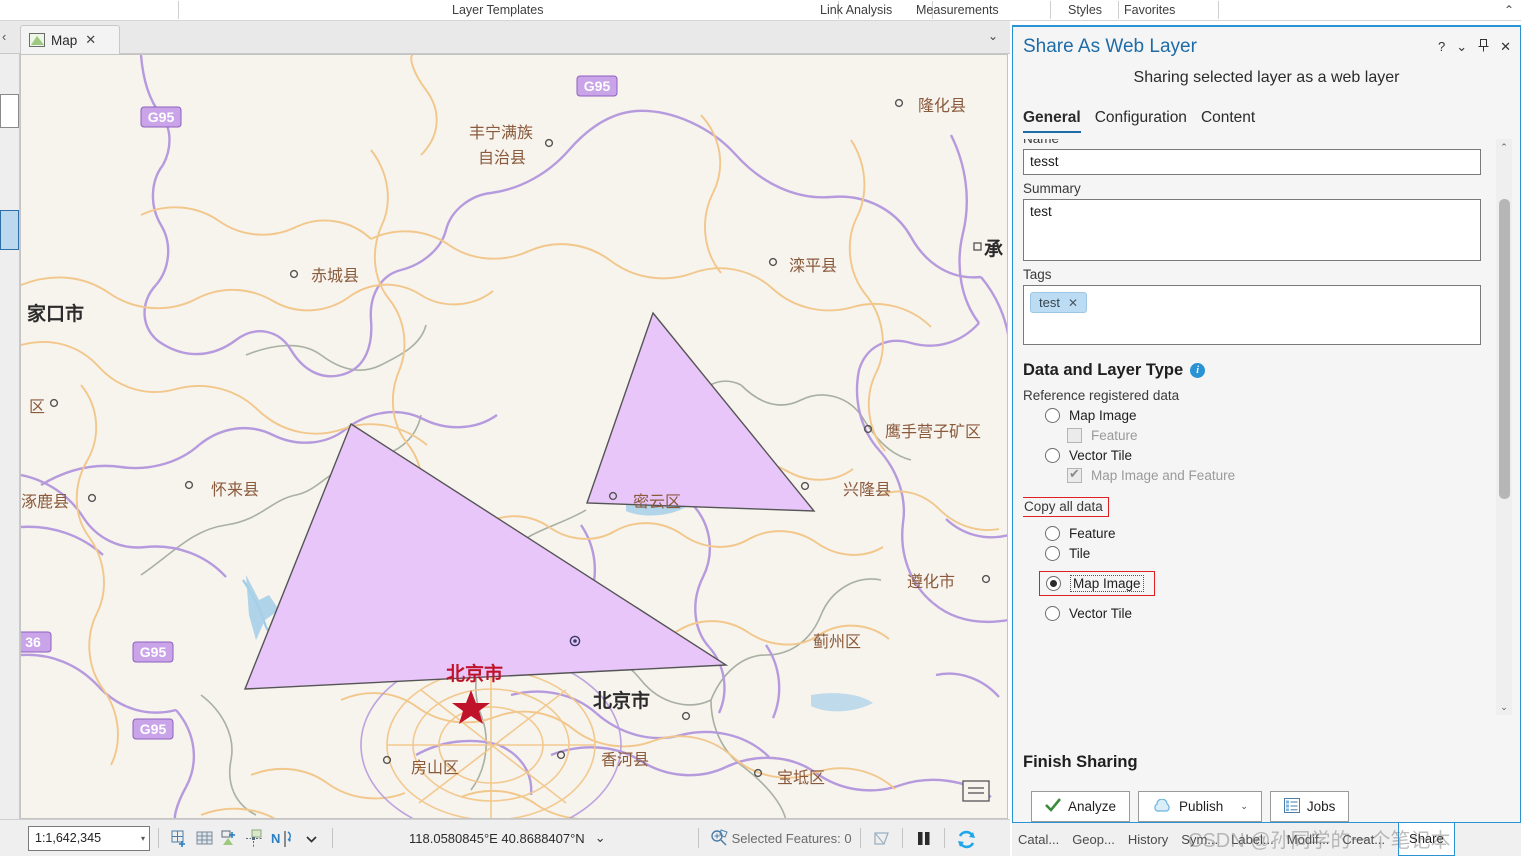 The image size is (1521, 856). I want to click on north-arrow-icon: N, so click(283, 838).